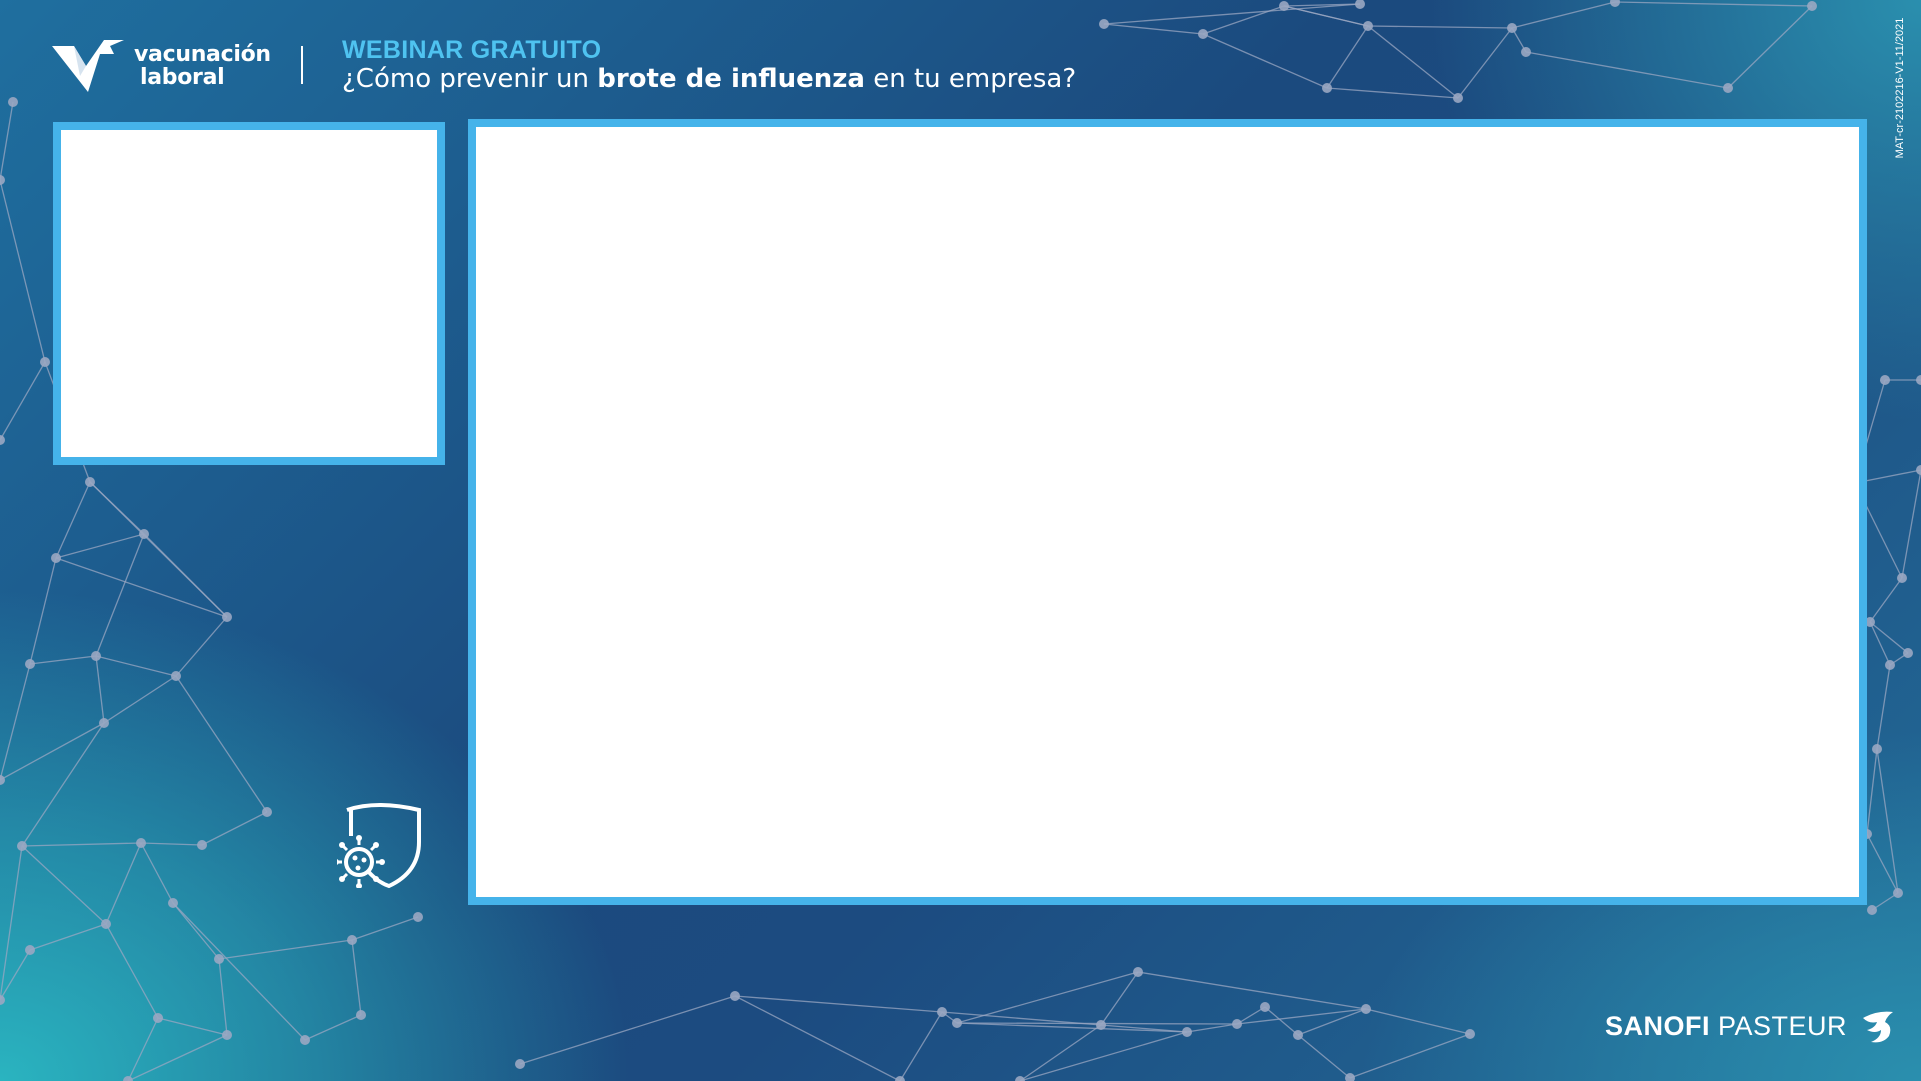  Describe the element at coordinates (731, 79) in the screenshot. I see `title-bold: brote de influenza` at that location.